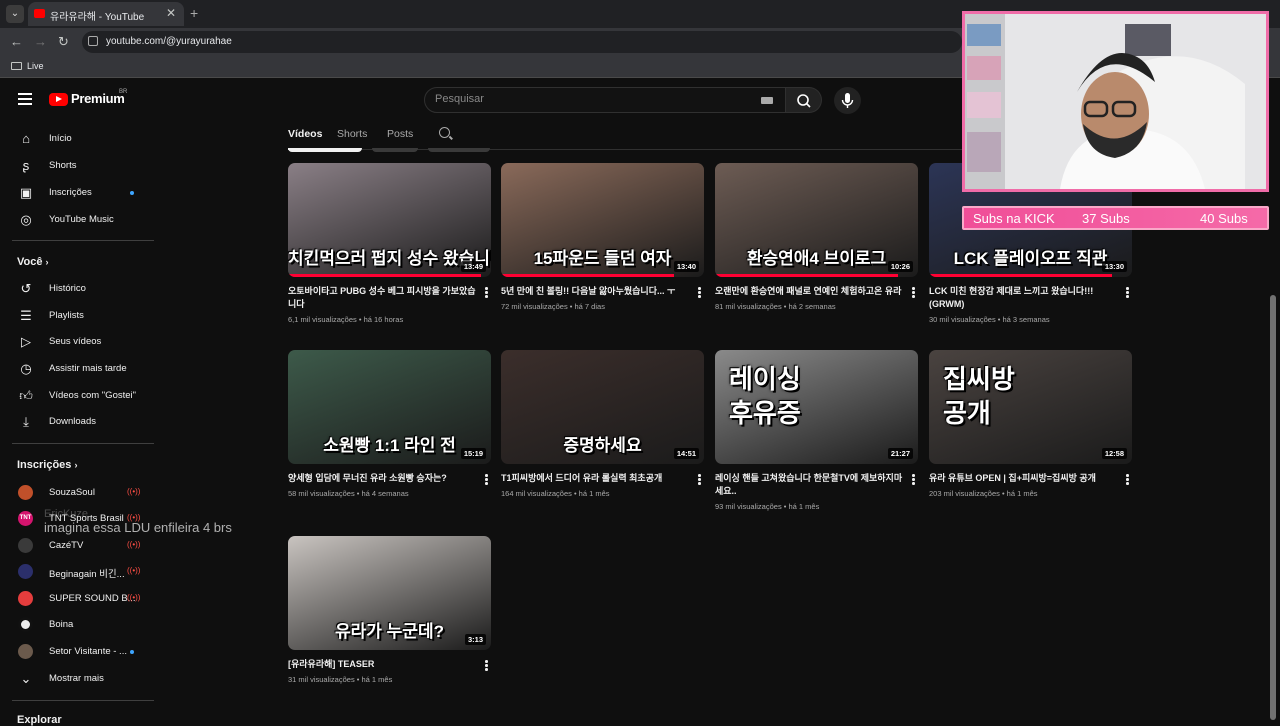  Describe the element at coordinates (61, 624) in the screenshot. I see `sidebar-item-label: Boina` at that location.